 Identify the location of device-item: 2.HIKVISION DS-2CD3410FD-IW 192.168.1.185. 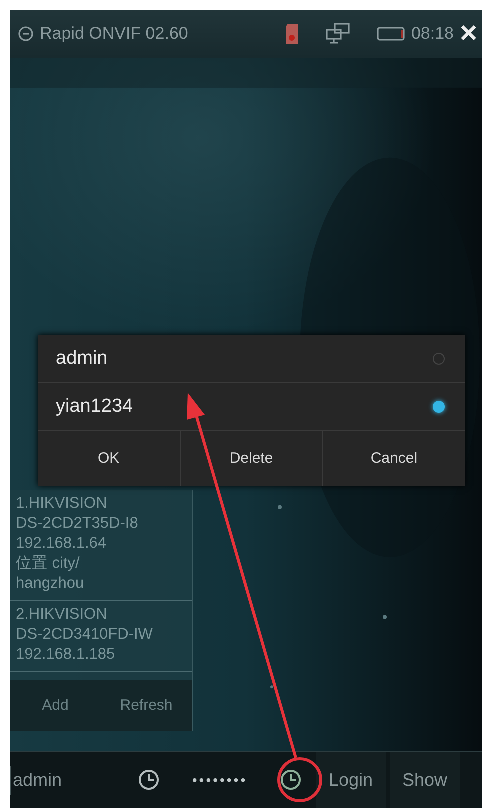
(101, 636).